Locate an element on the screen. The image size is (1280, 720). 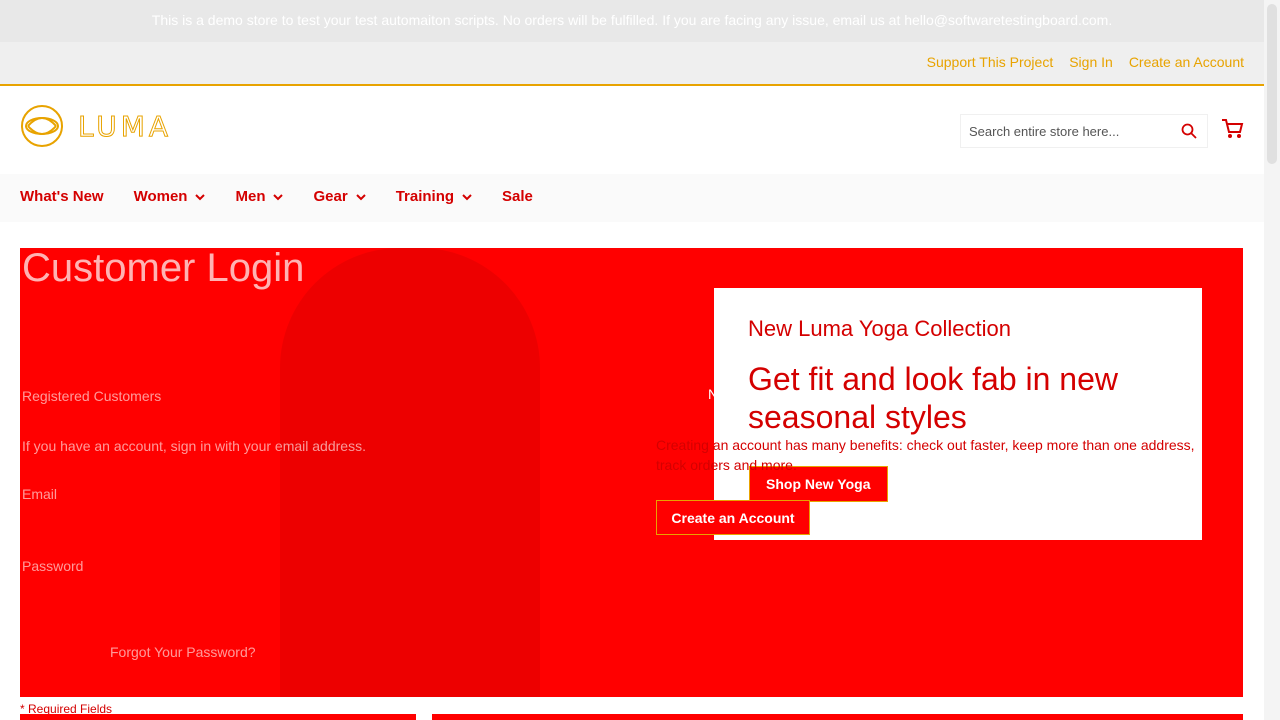
search-icon is located at coordinates (1189, 131).